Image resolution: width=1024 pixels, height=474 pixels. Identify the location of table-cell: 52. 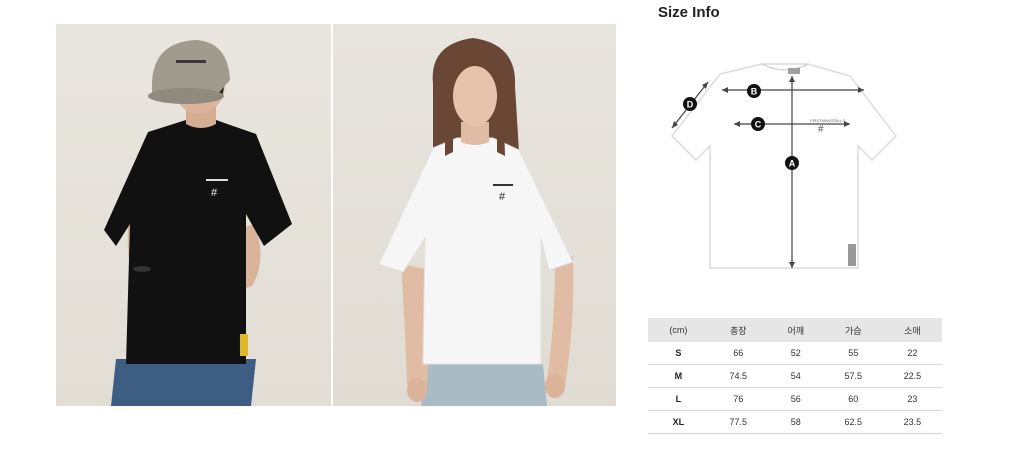
(795, 353).